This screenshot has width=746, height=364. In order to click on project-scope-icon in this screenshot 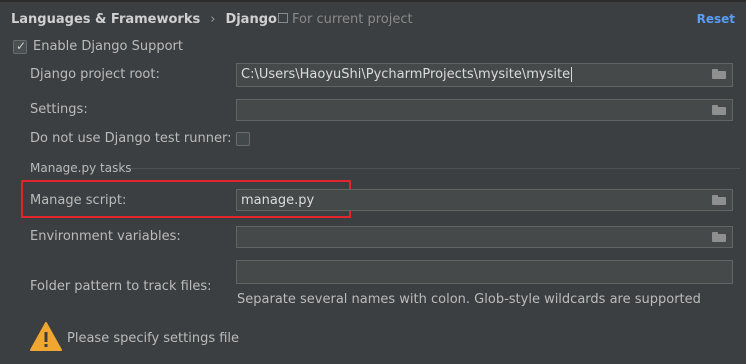, I will do `click(283, 18)`.